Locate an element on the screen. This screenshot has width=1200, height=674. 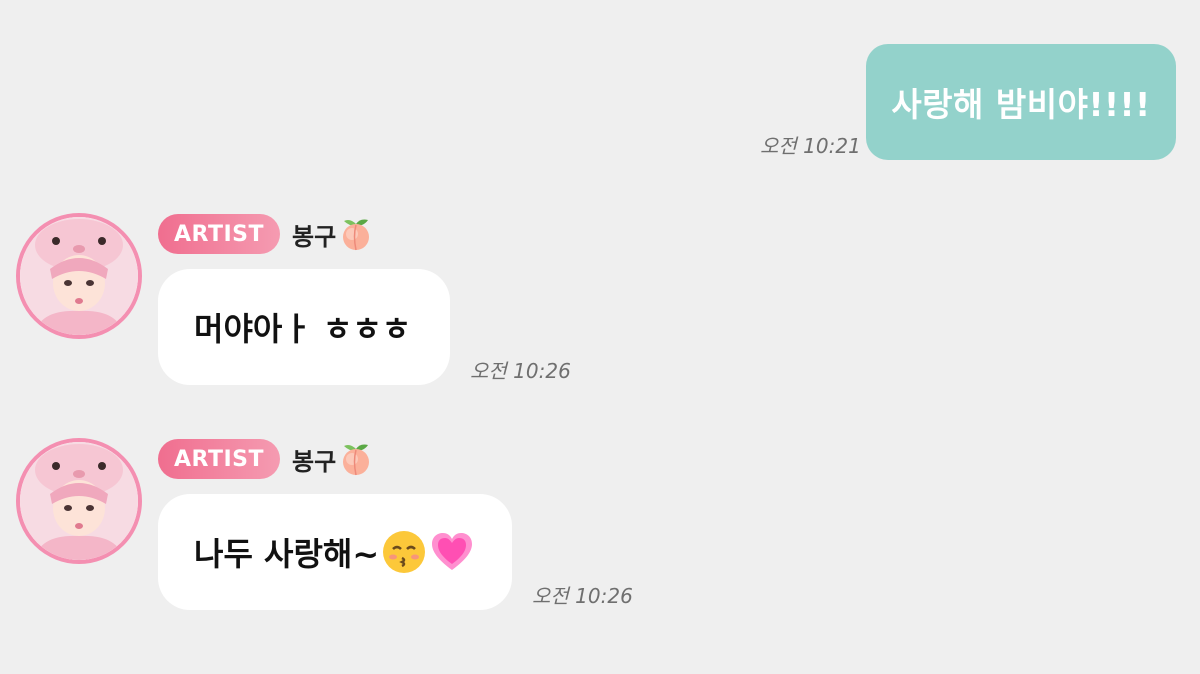
incoming-message-text: 나두 사랑해~ is located at coordinates (287, 554).